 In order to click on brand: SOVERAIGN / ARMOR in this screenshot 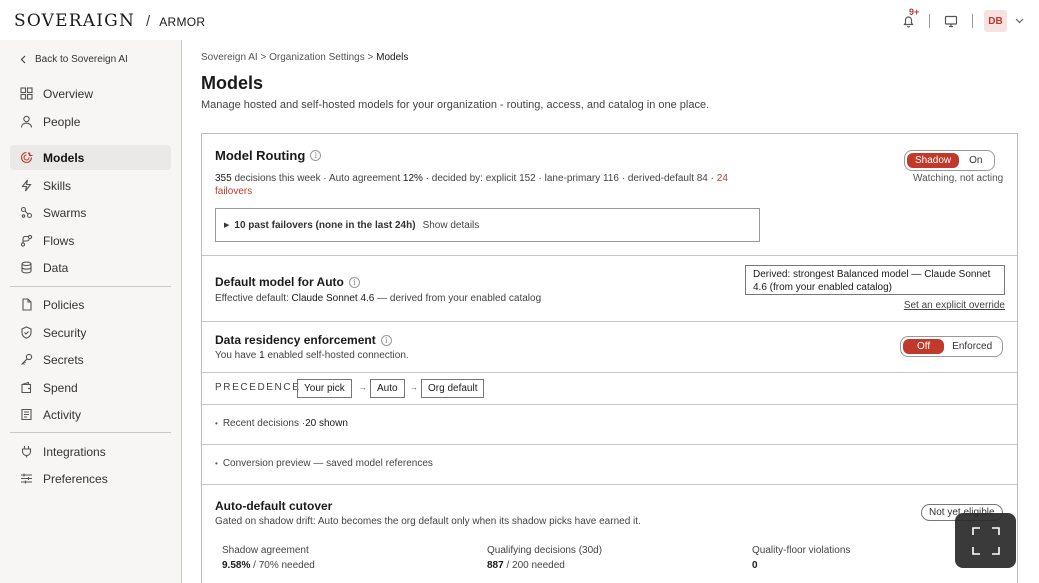, I will do `click(109, 21)`.